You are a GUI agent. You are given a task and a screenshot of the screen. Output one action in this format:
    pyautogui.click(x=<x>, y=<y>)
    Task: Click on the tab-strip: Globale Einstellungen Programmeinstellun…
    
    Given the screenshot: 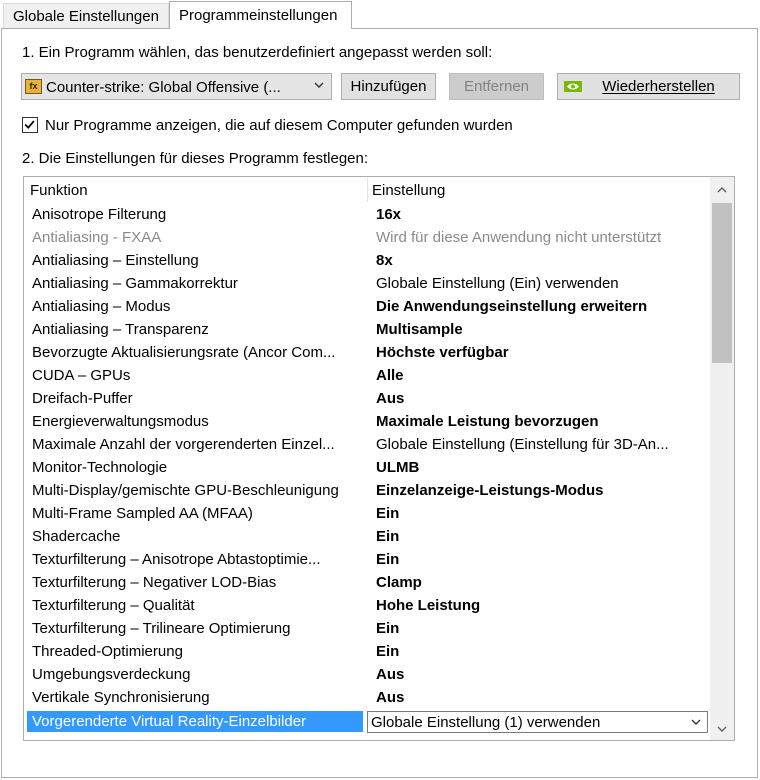 What is the action you would take?
    pyautogui.click(x=380, y=14)
    